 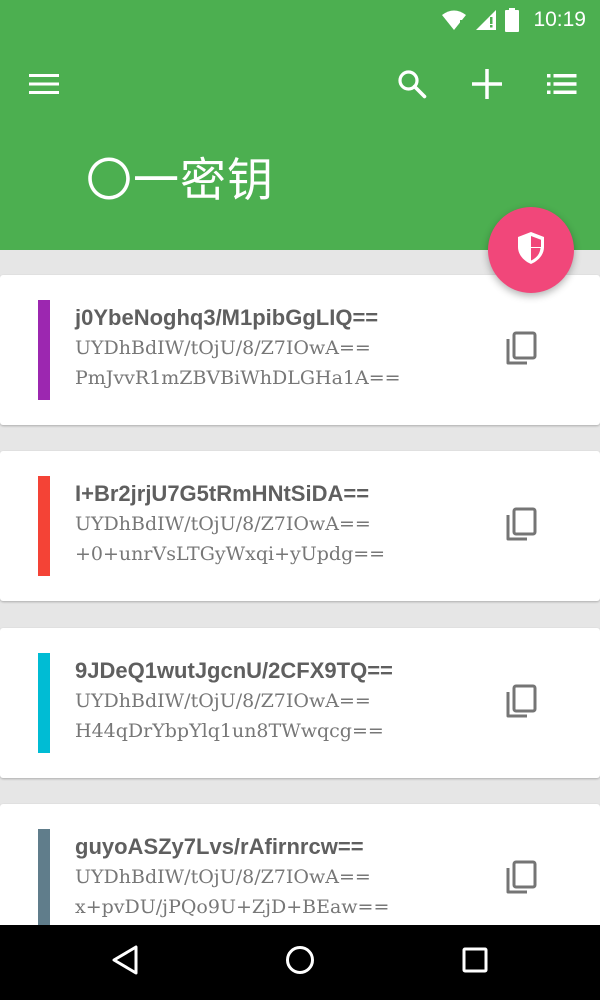 What do you see at coordinates (230, 554) in the screenshot?
I see `key-line-2: +0+unrVsLTGyWxqi+yUpdg==` at bounding box center [230, 554].